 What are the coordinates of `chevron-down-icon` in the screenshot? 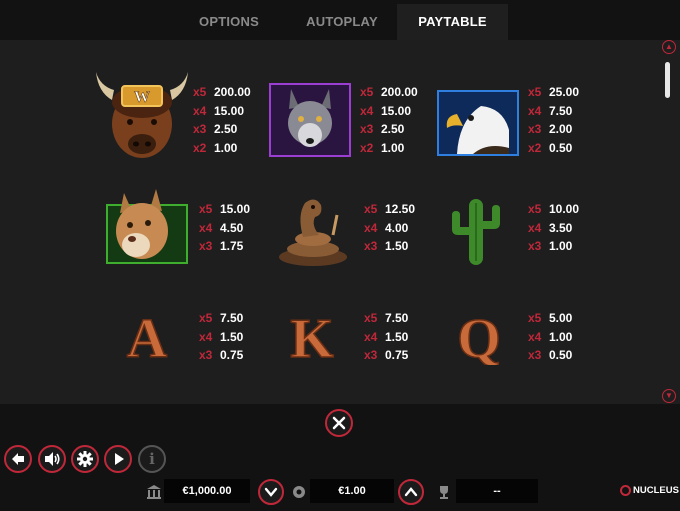 It's located at (271, 492).